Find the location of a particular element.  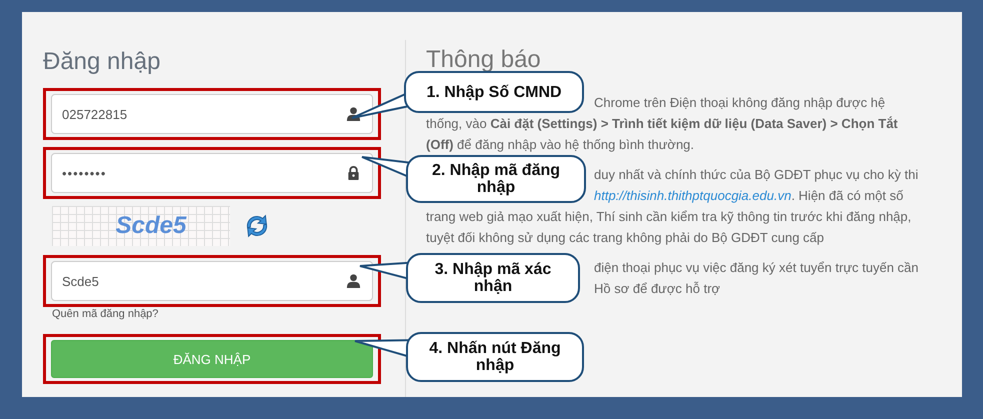

notice-text: tuyệt đối không sử dụng các trang không phải do Bộ GDĐT cung cấp is located at coordinates (625, 237).